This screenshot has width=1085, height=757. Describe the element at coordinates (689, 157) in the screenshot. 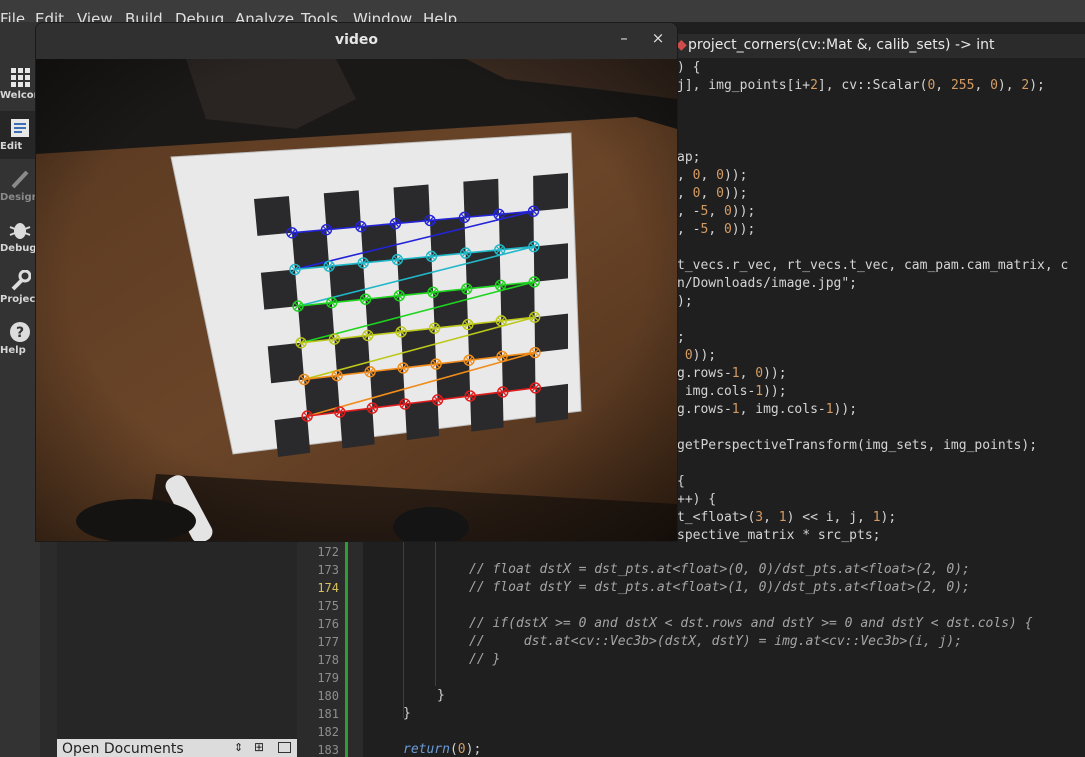

I see `code-line: ap;` at that location.